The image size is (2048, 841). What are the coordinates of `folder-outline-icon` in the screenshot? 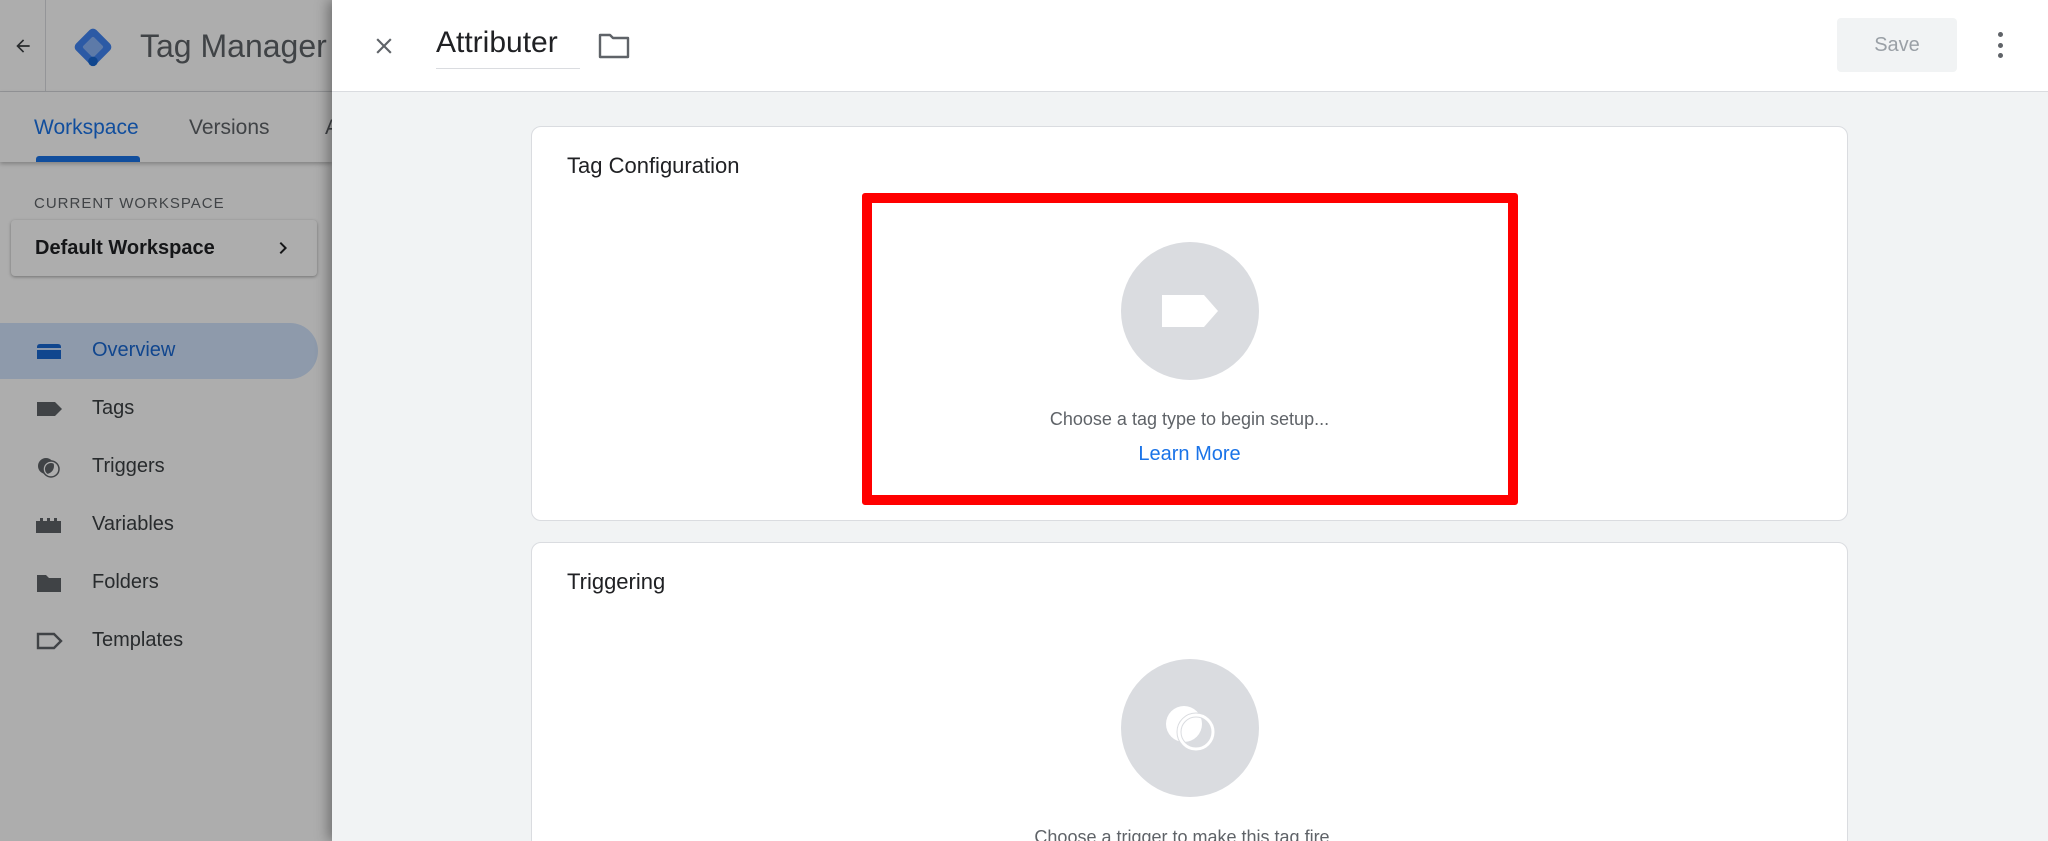 It's located at (614, 46).